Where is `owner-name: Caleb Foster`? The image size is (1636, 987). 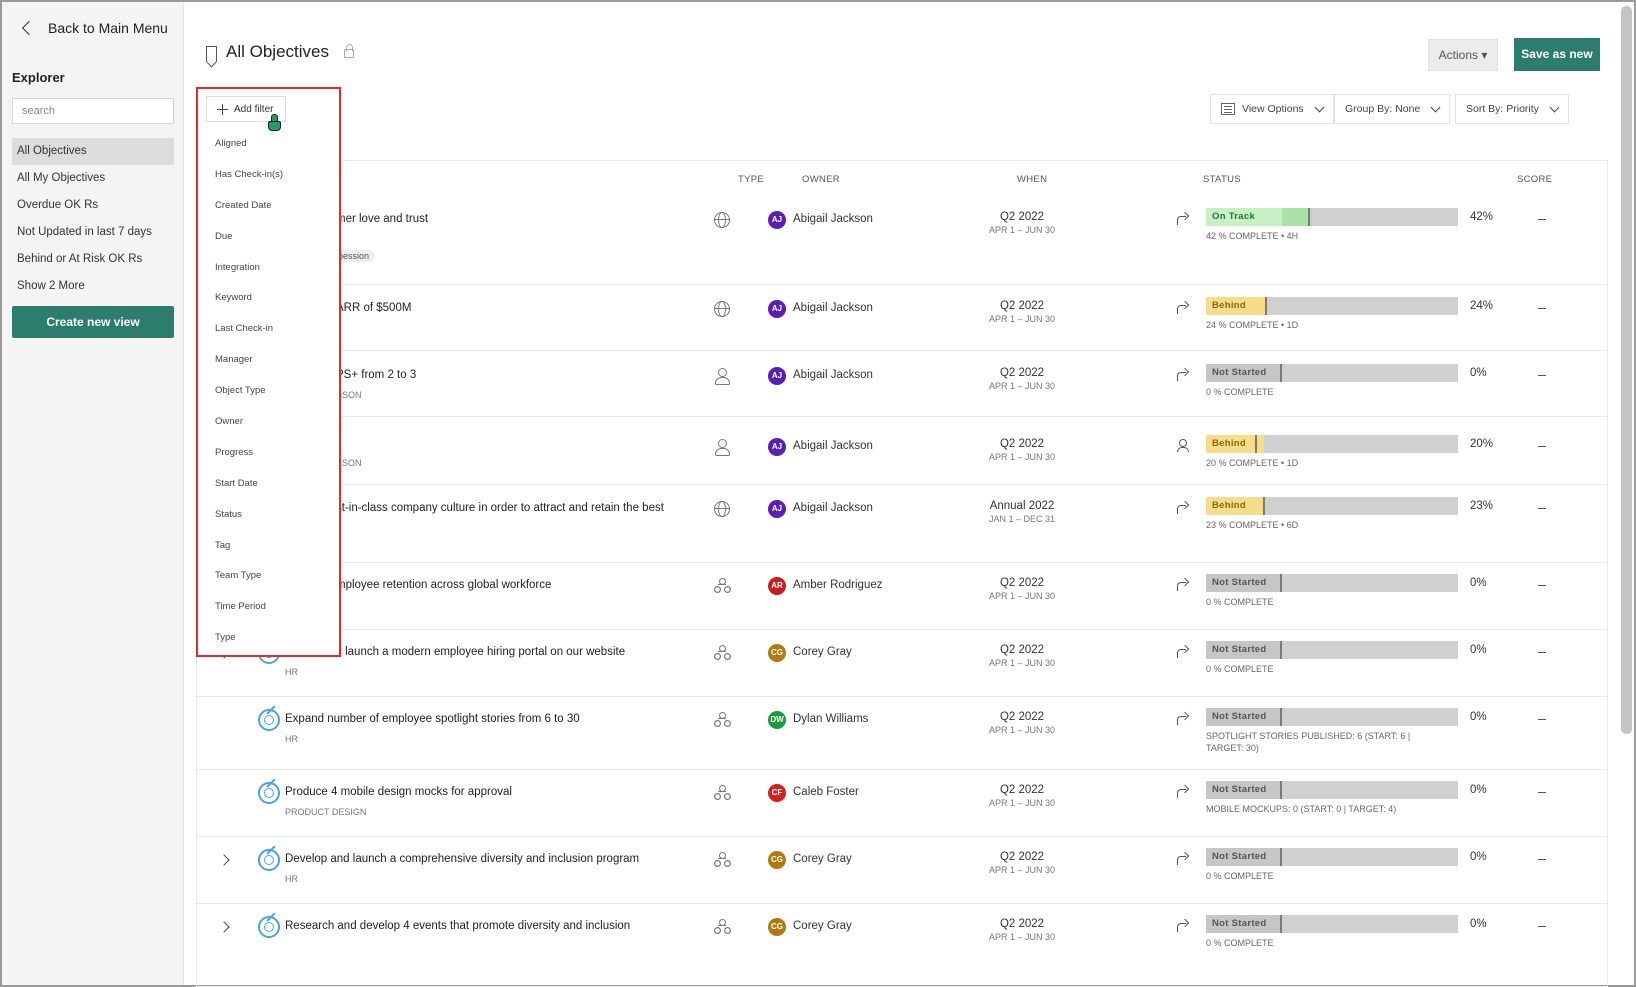 owner-name: Caleb Foster is located at coordinates (826, 792).